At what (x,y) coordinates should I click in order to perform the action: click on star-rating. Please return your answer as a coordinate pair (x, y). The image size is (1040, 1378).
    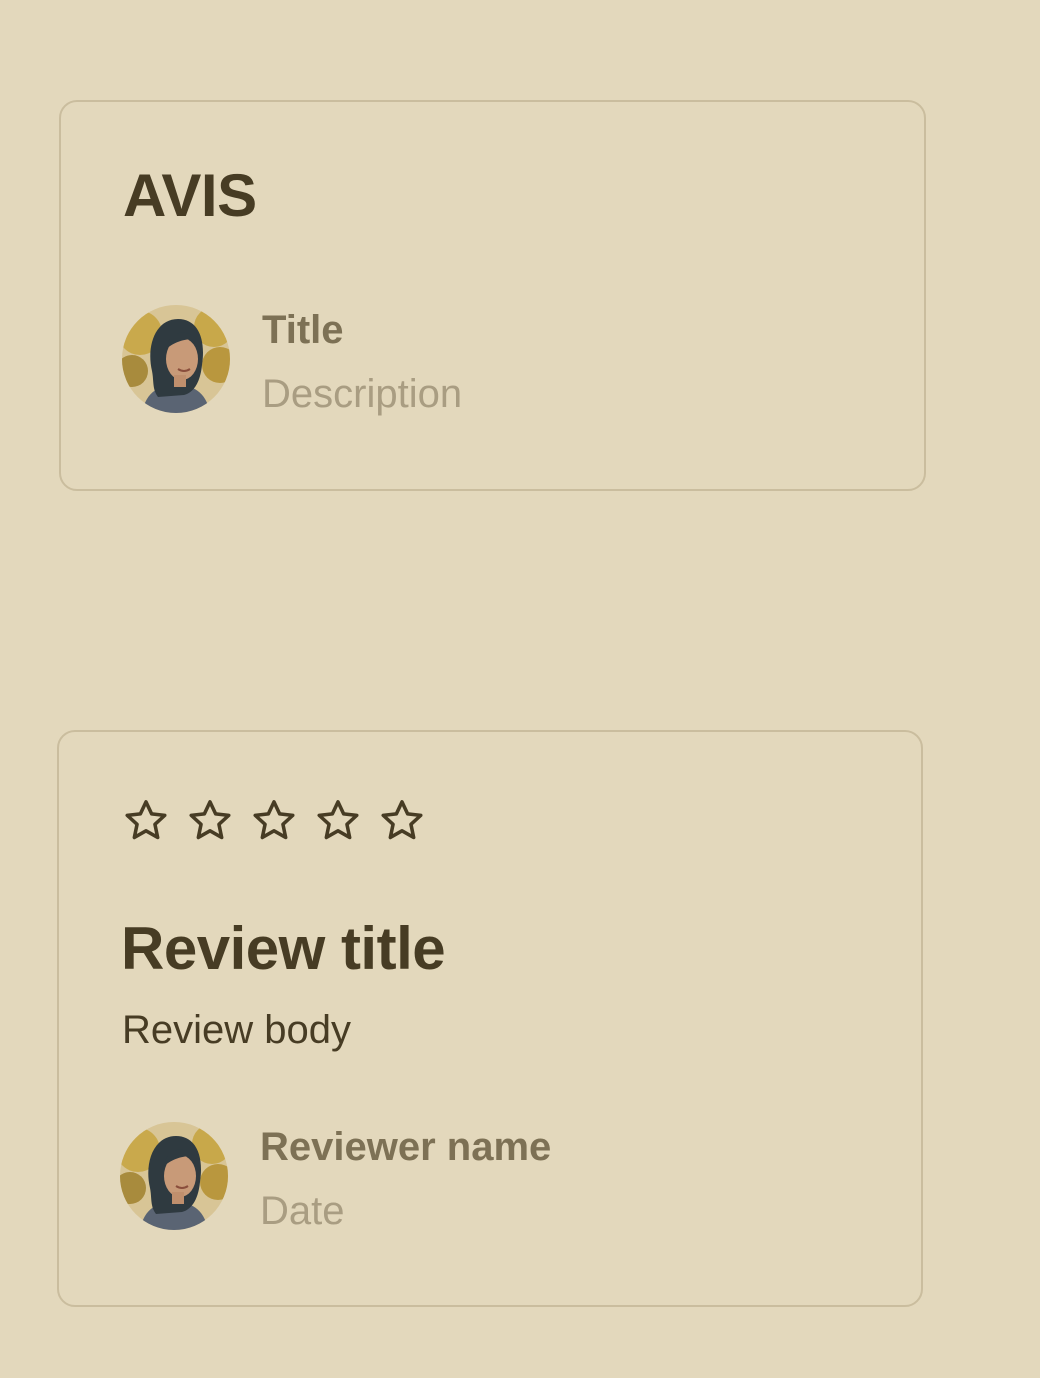
    Looking at the image, I should click on (274, 821).